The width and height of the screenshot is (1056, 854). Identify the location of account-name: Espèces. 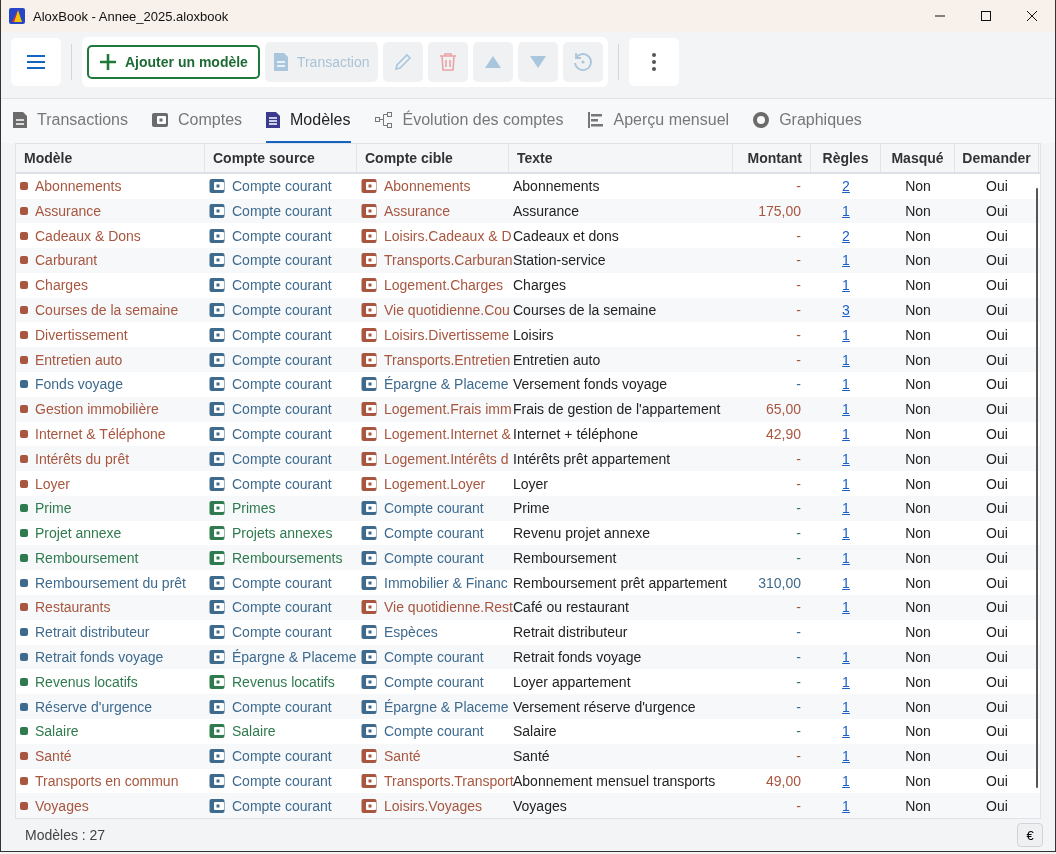
(411, 632).